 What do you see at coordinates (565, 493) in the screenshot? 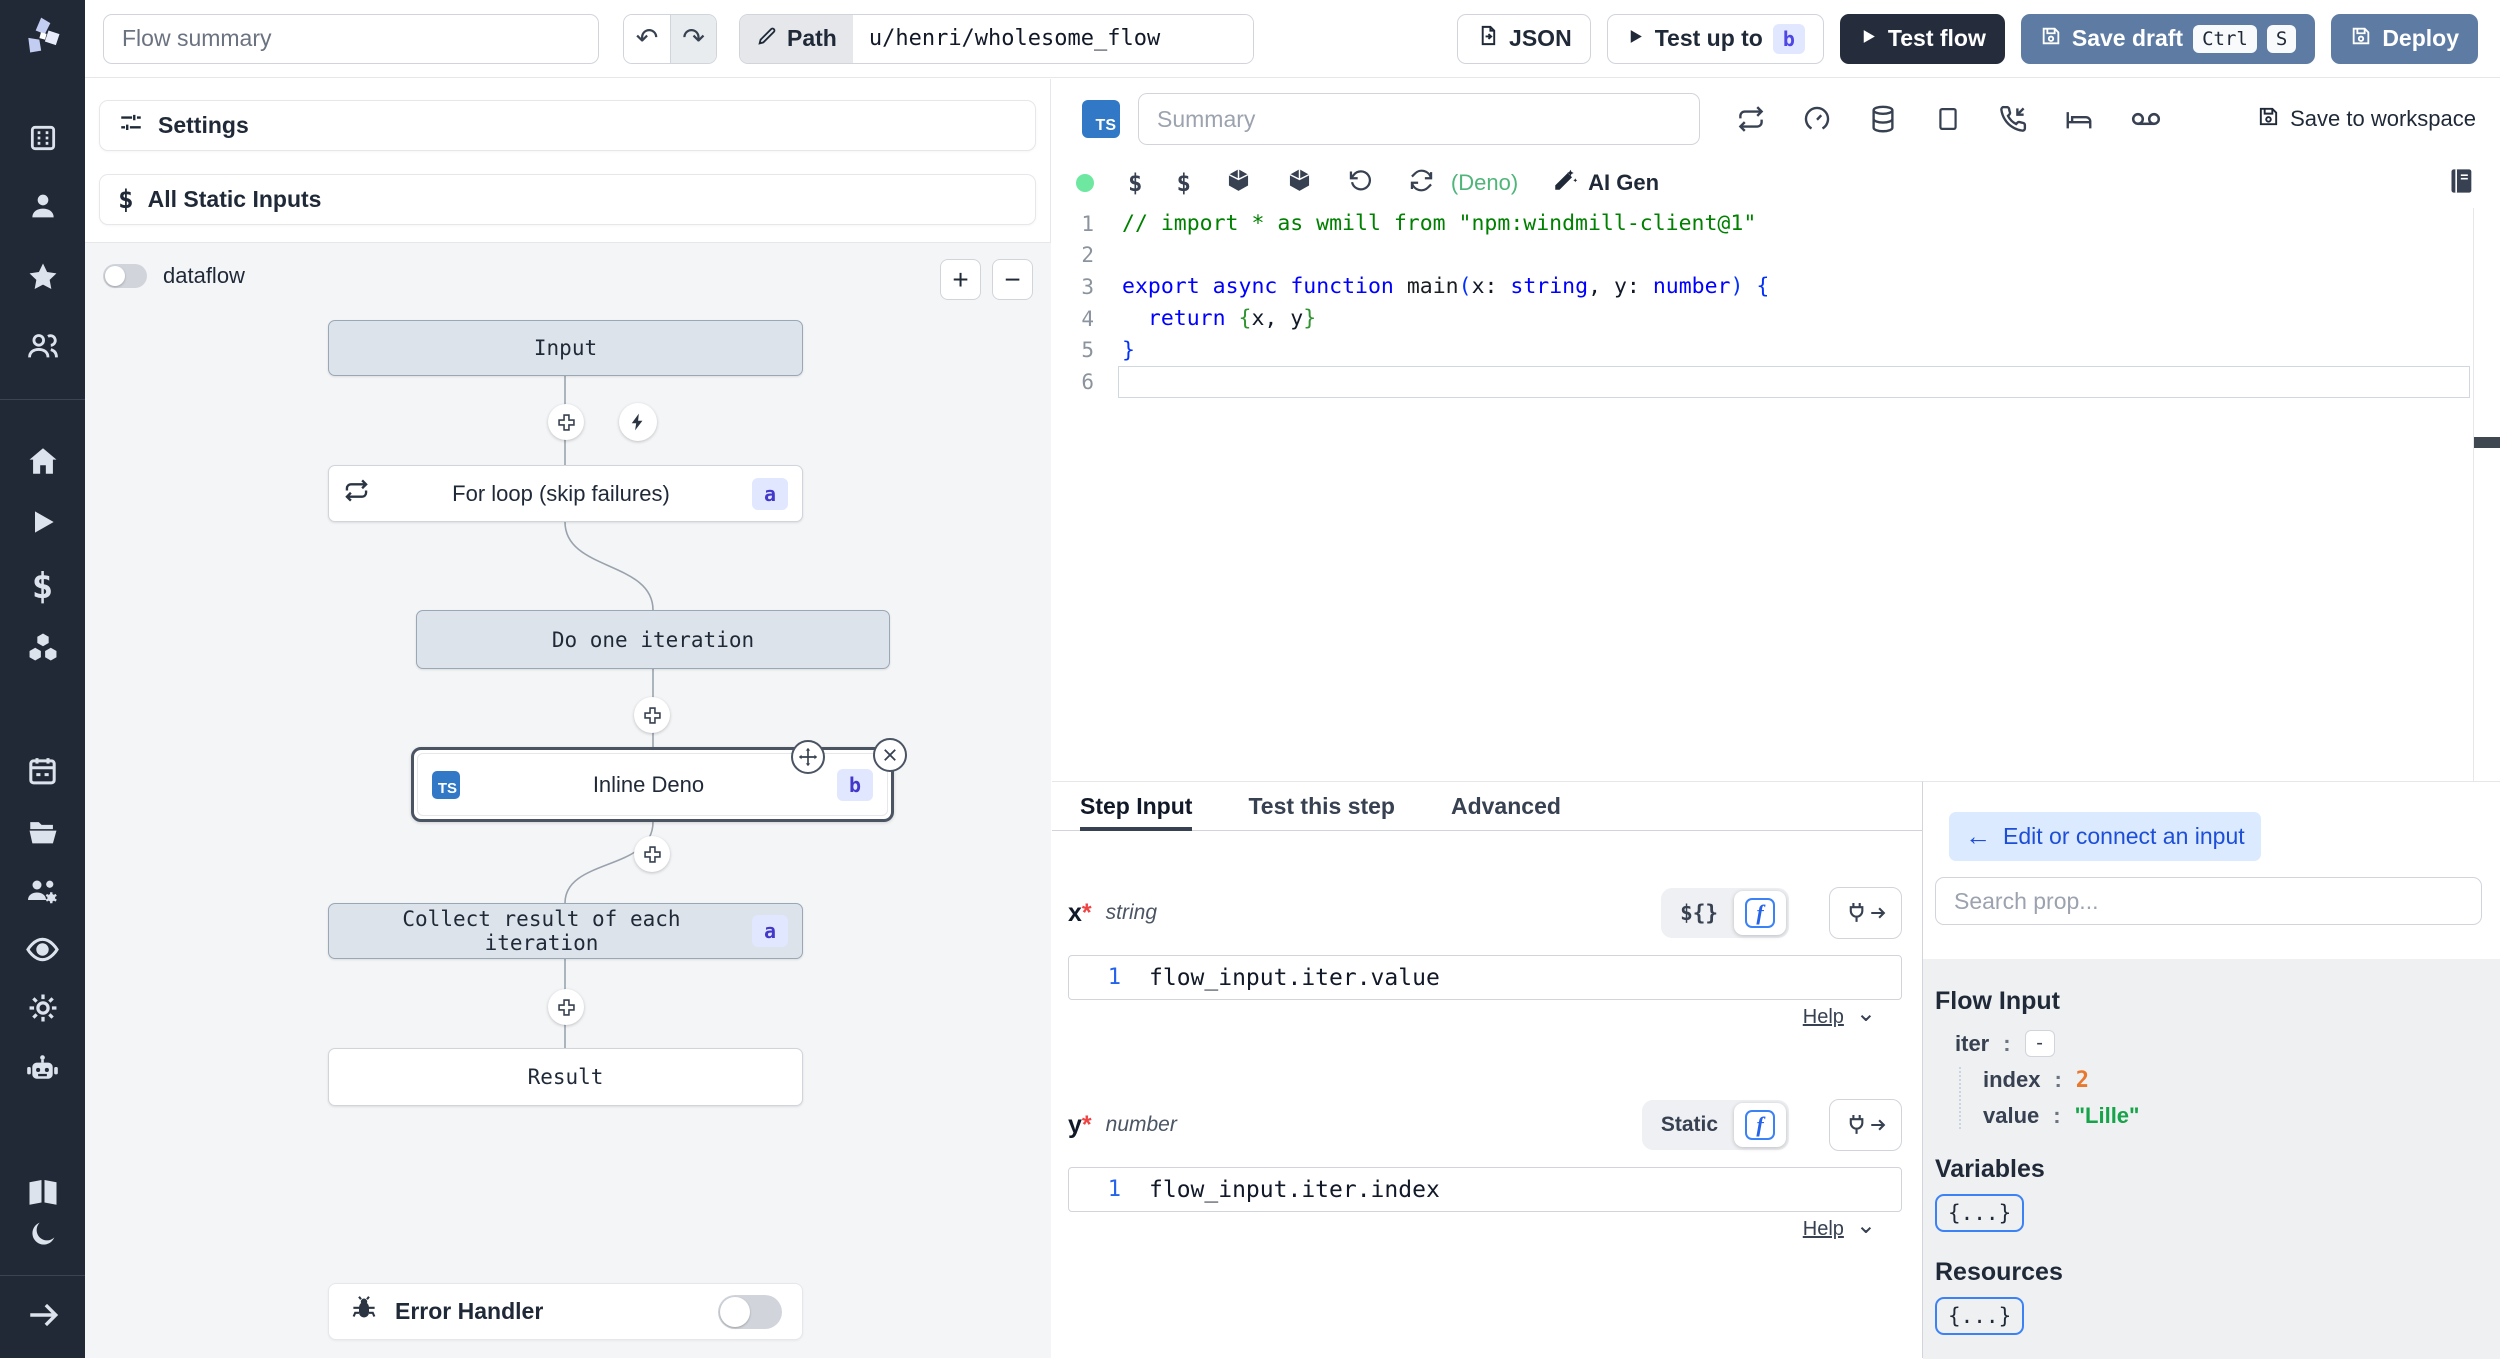
I see `flow-node-forloop: For loop (skip failures) a` at bounding box center [565, 493].